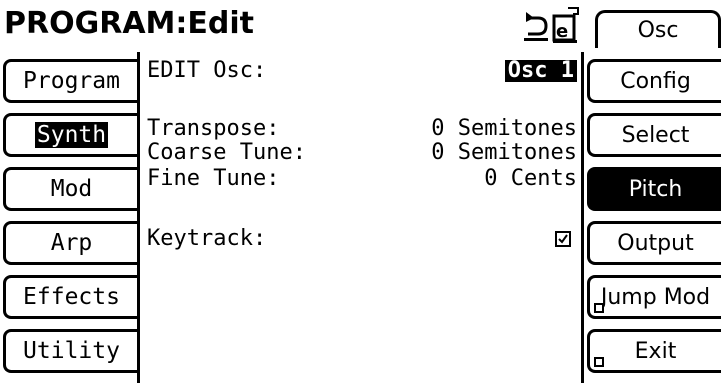  I want to click on softkey-pitch: Pitch, so click(654, 189).